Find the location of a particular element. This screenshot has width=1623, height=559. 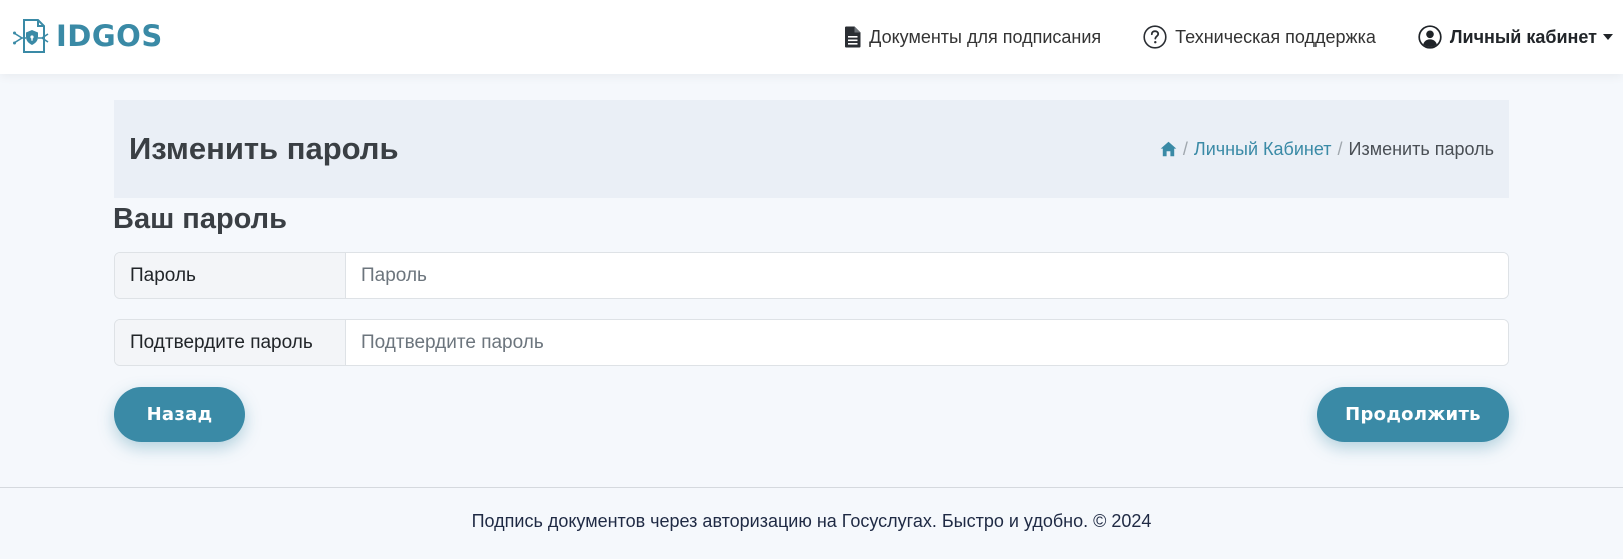

nav-documents-label: Документы для подписания is located at coordinates (985, 36).